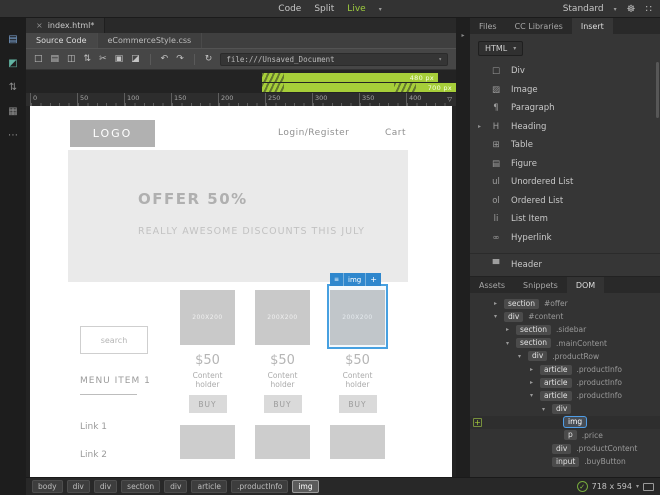  I want to click on element-display-tag: ≡ img +, so click(355, 279).